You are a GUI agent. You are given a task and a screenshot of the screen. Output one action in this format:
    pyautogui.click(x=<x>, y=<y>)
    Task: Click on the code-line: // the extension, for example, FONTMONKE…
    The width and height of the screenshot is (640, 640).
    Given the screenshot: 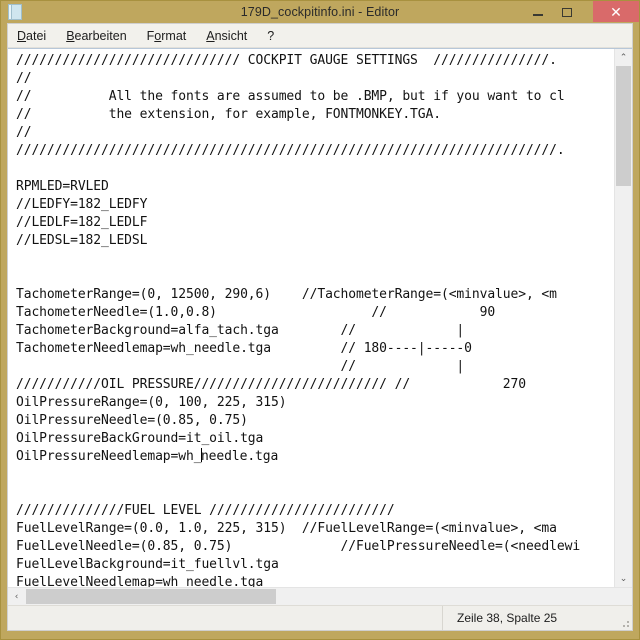 What is the action you would take?
    pyautogui.click(x=228, y=114)
    